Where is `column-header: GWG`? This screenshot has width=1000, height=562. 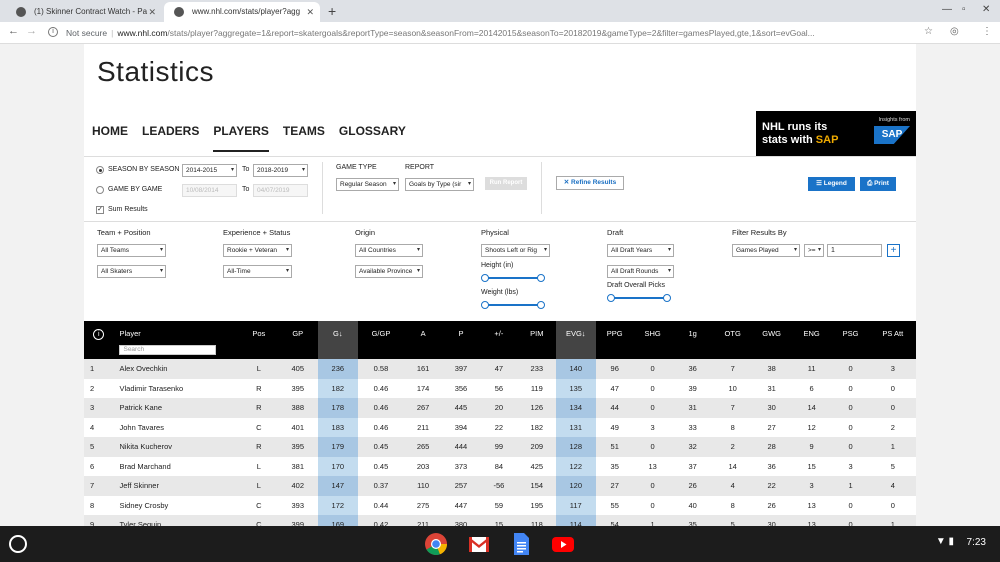
column-header: GWG is located at coordinates (771, 340).